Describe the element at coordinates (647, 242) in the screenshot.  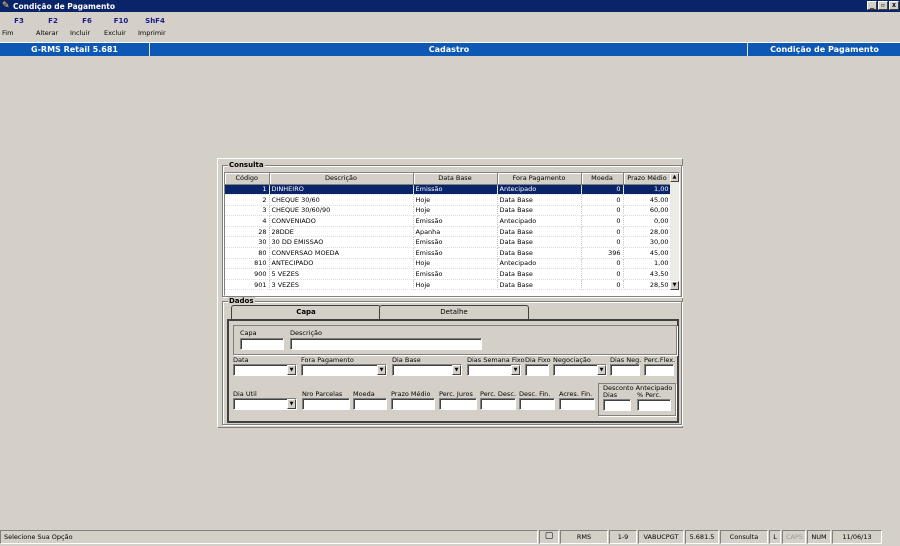
I see `cell-prazo-medio: 30,00` at that location.